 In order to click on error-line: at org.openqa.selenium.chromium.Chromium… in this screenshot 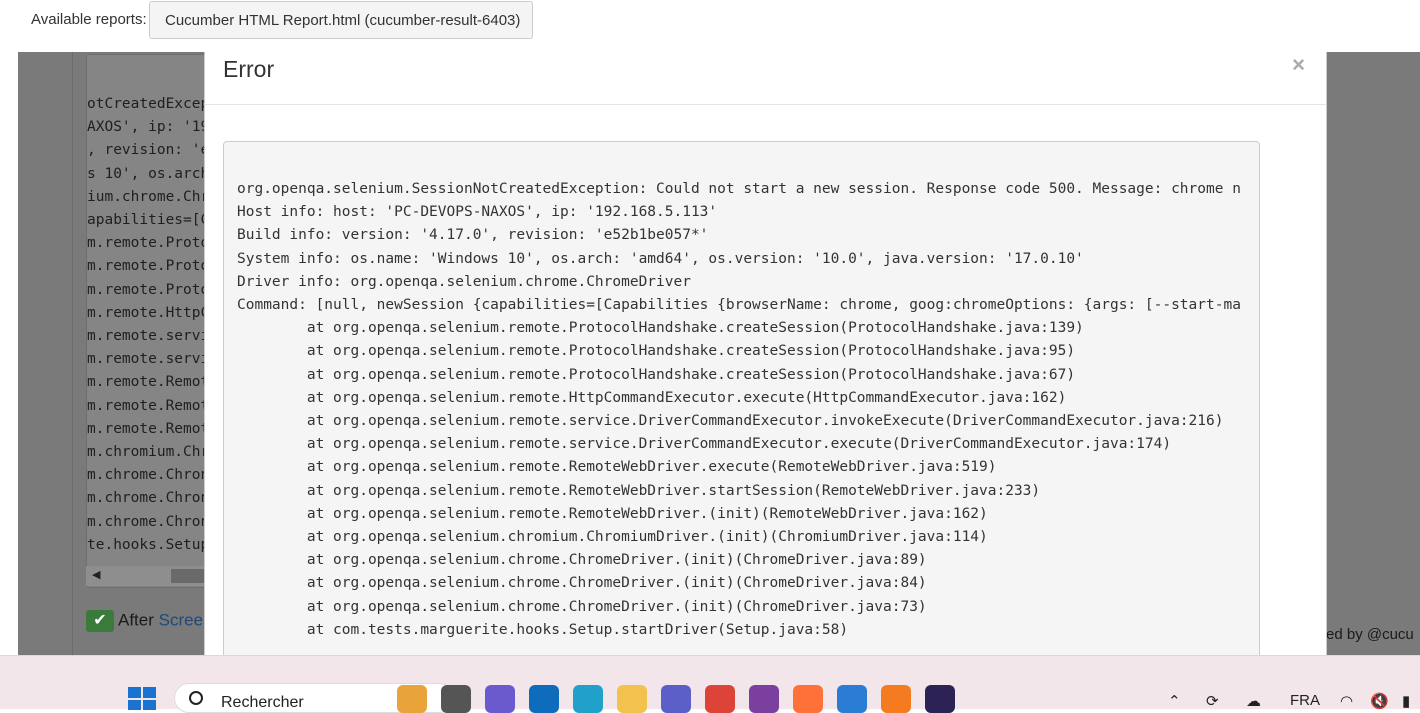, I will do `click(612, 537)`.